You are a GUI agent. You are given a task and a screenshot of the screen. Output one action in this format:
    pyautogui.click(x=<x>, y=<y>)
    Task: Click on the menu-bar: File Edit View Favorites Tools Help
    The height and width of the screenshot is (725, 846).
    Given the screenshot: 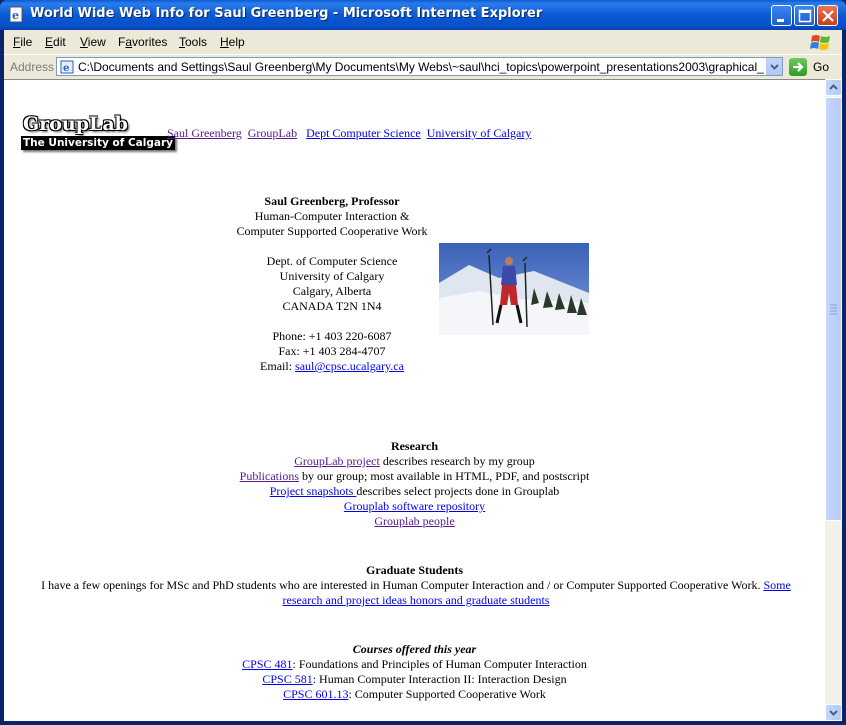 What is the action you would take?
    pyautogui.click(x=423, y=42)
    